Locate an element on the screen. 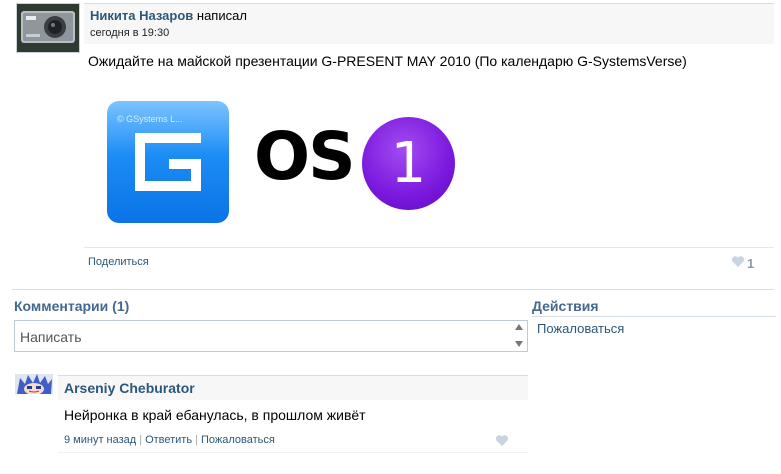 The width and height of the screenshot is (781, 474). version-number-circle: 1 is located at coordinates (408, 163).